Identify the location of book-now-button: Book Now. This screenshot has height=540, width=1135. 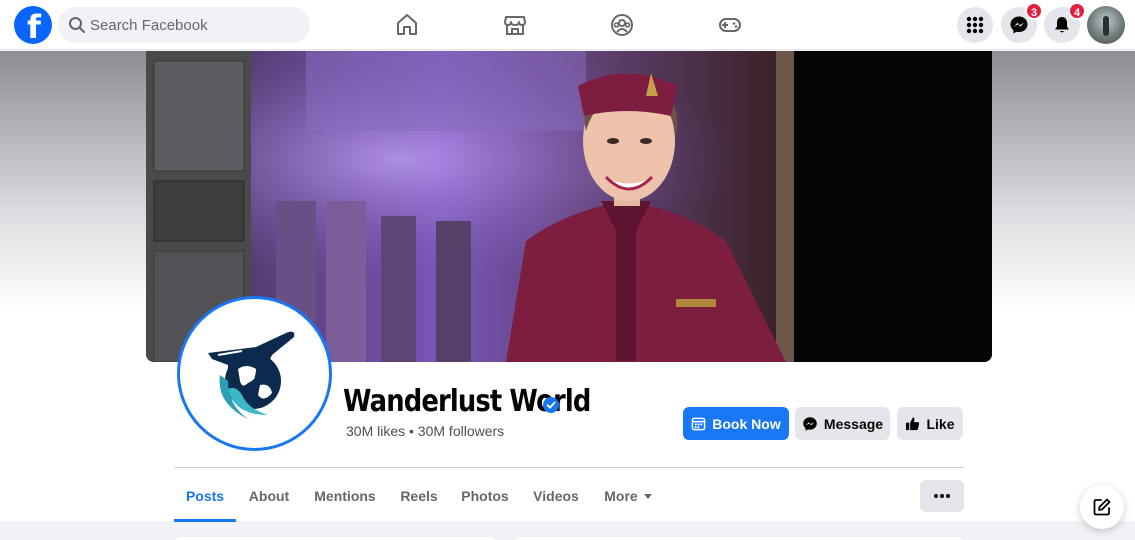
(736, 423).